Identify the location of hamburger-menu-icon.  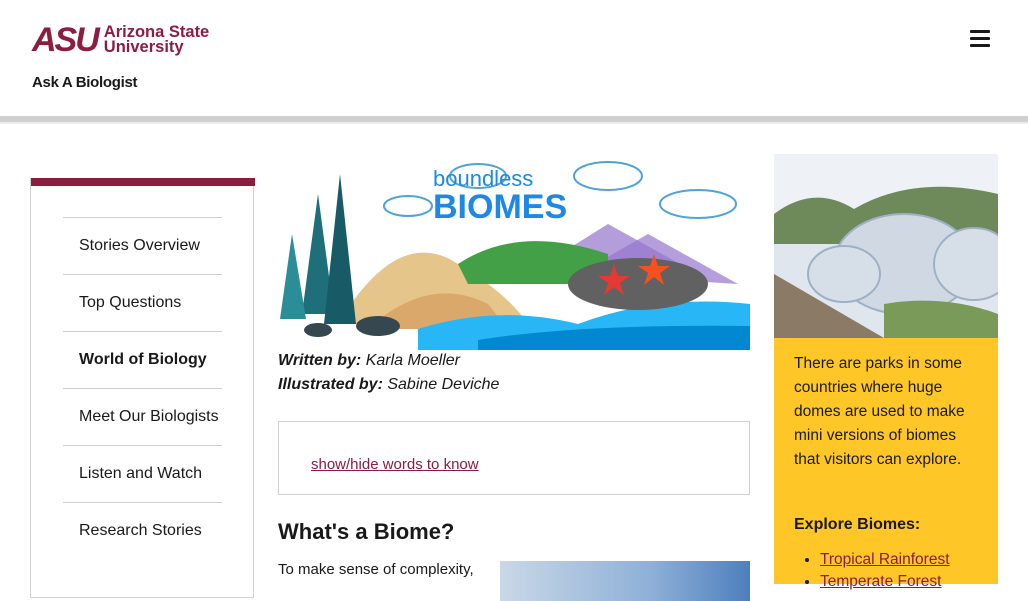
(980, 39).